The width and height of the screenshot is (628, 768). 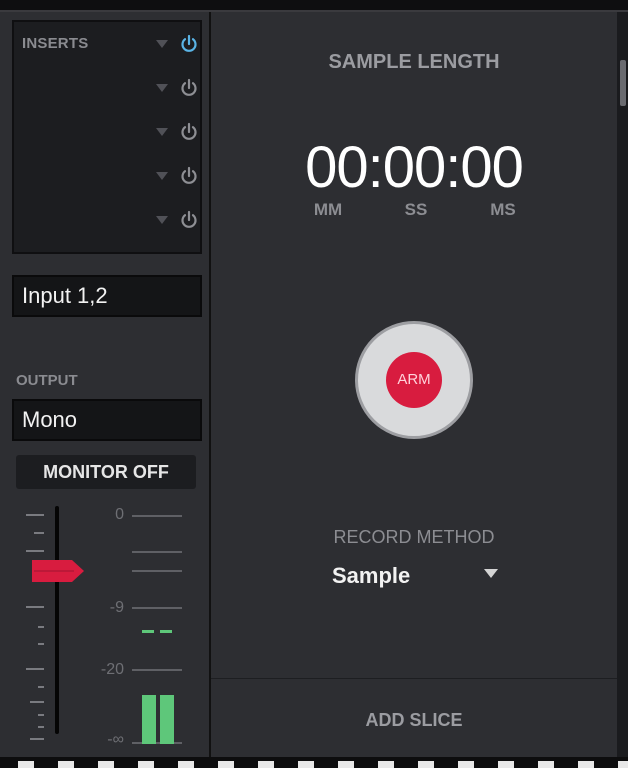 What do you see at coordinates (414, 62) in the screenshot?
I see `sample-length-title: SAMPLE LENGTH` at bounding box center [414, 62].